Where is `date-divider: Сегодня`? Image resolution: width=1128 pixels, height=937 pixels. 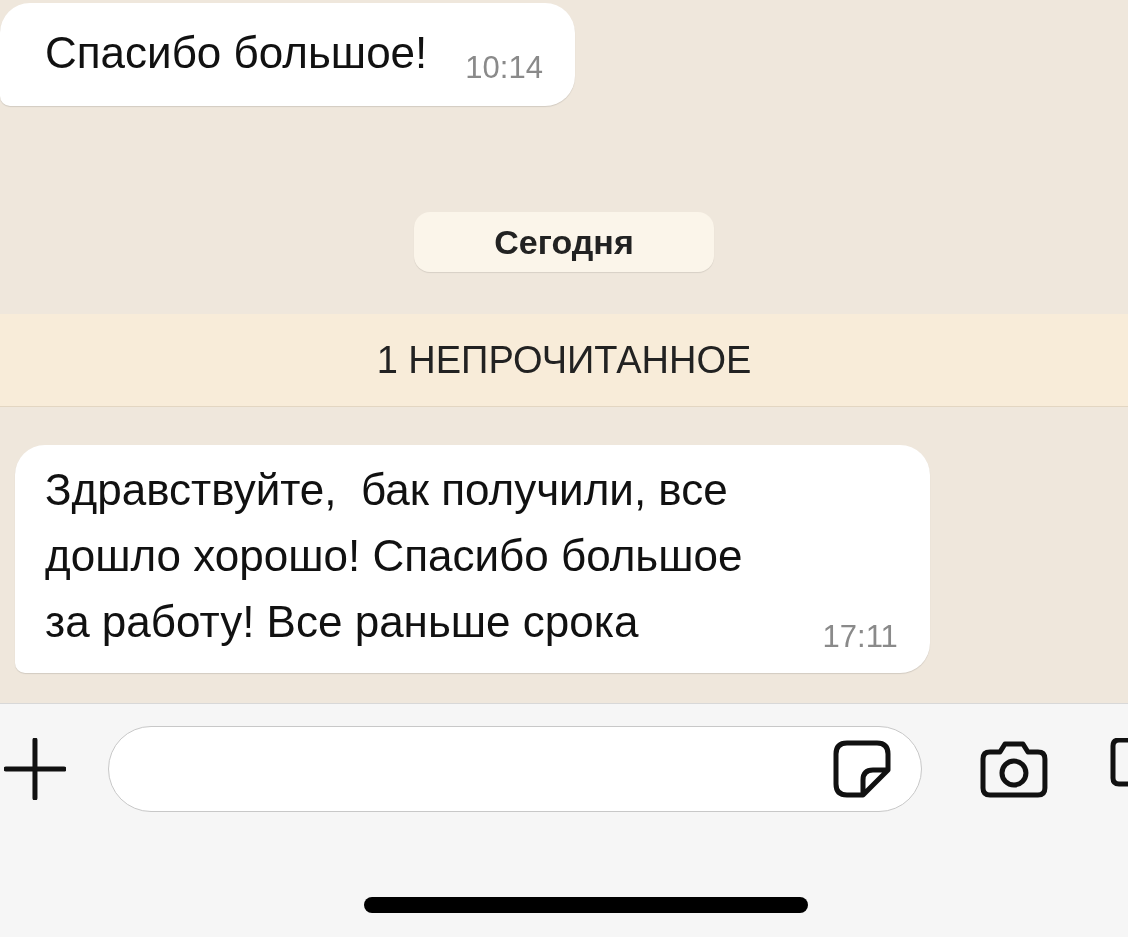
date-divider: Сегодня is located at coordinates (564, 242).